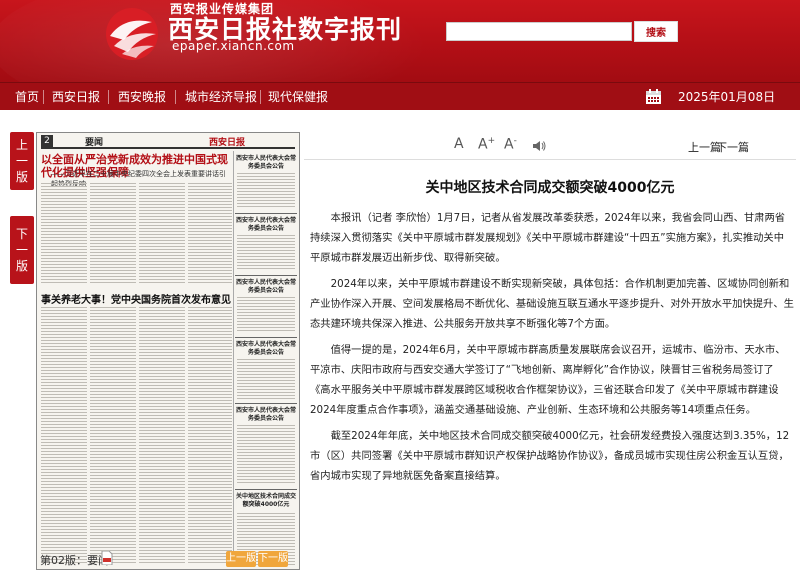  Describe the element at coordinates (47, 141) in the screenshot. I see `page-number: 2` at that location.